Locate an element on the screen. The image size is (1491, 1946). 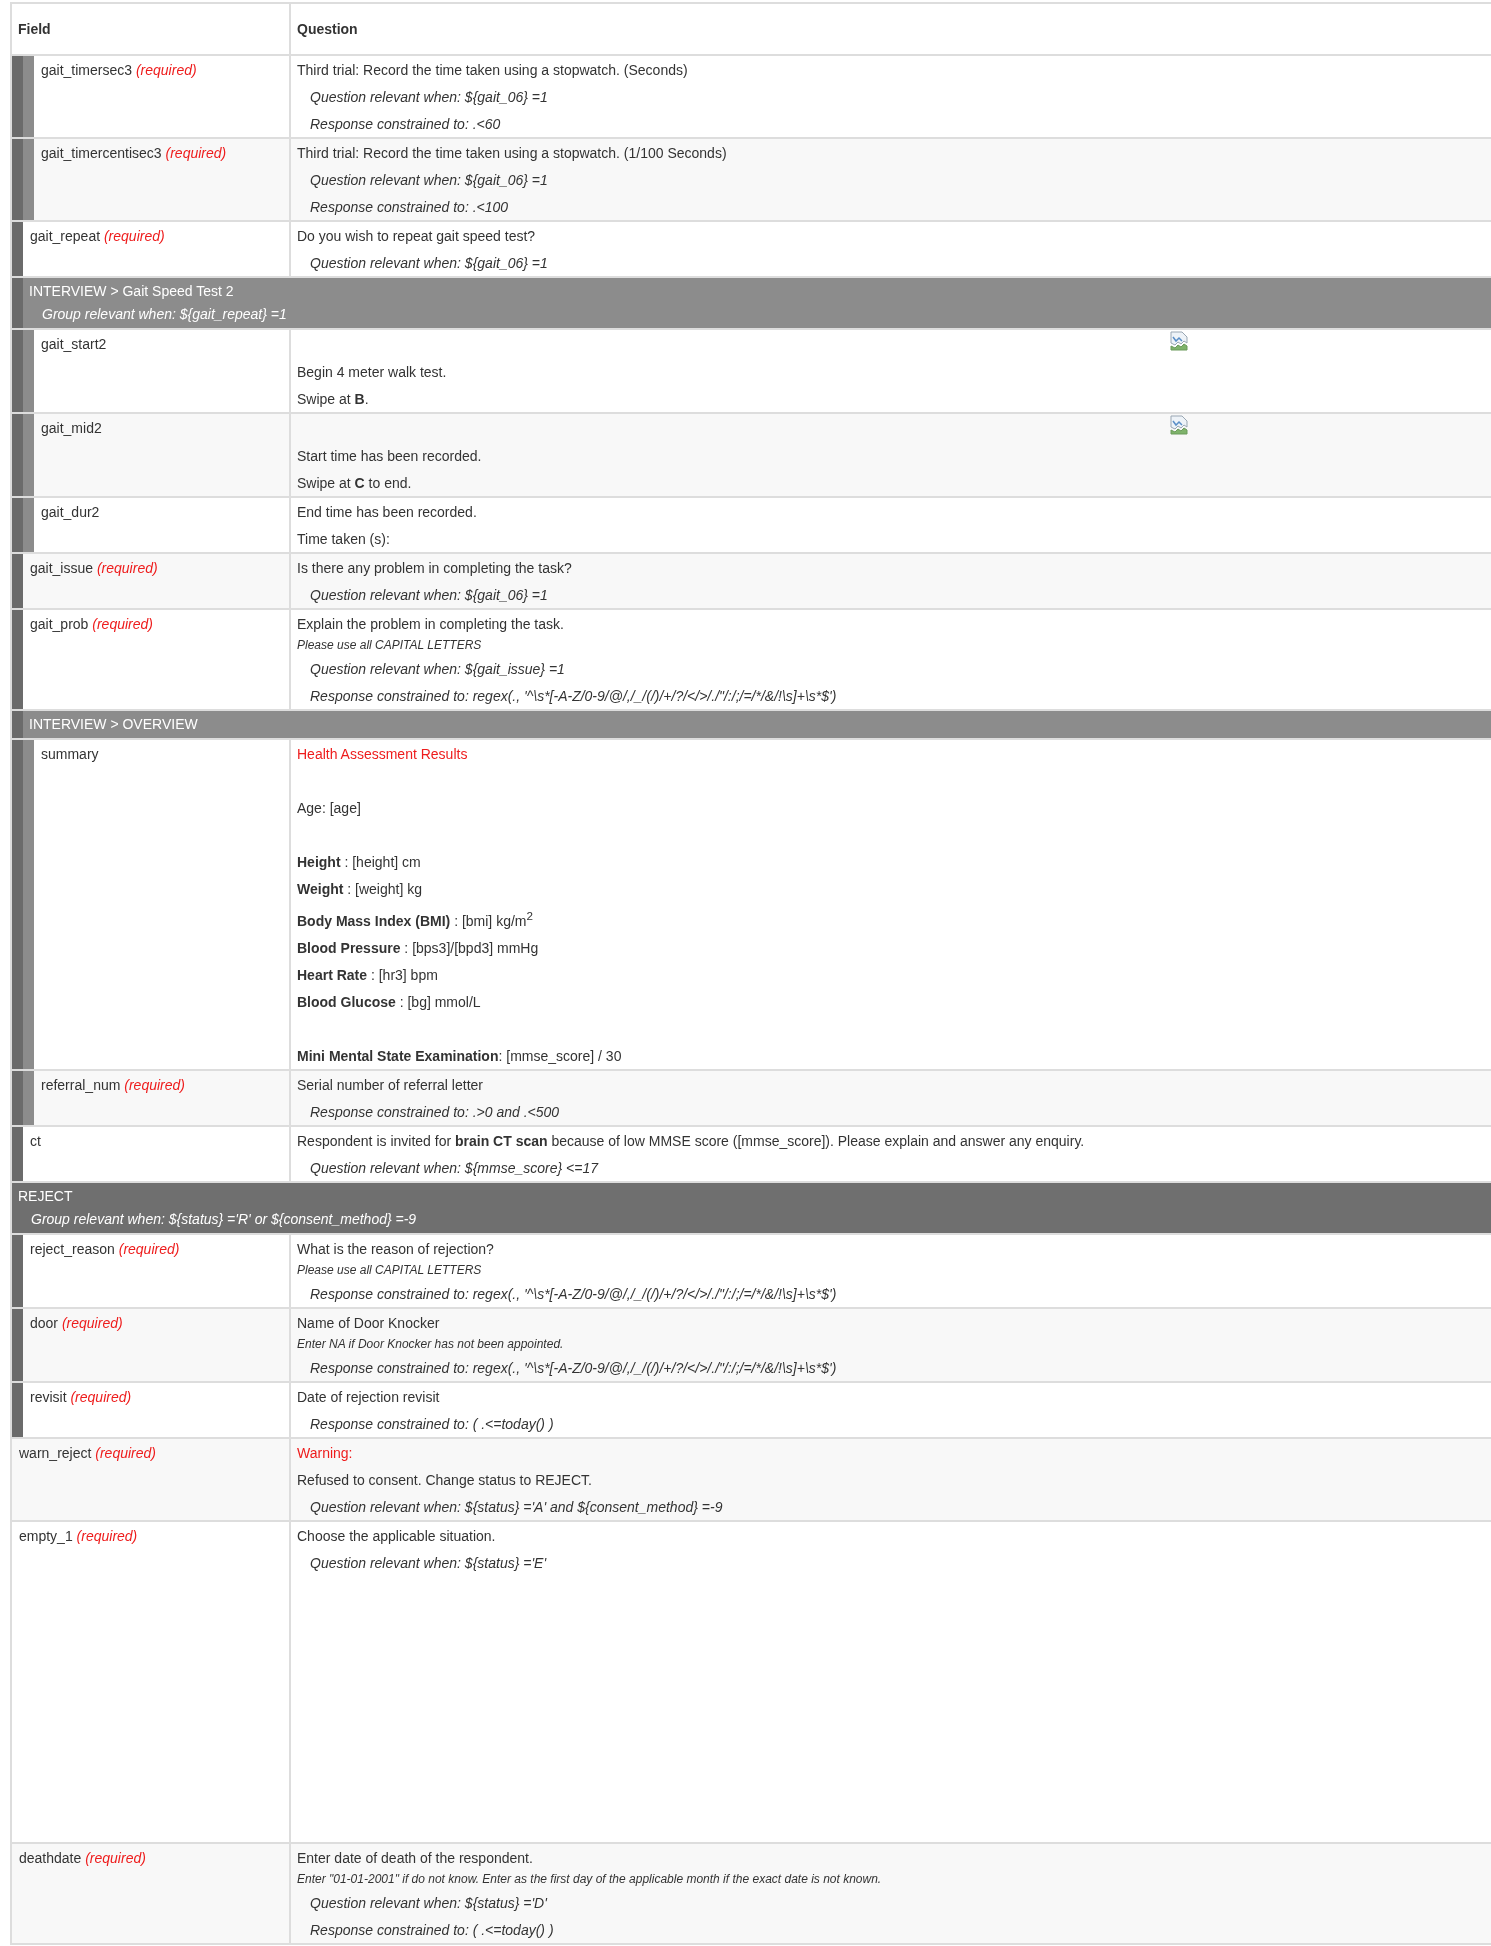
field-name: ct is located at coordinates (35, 1141).